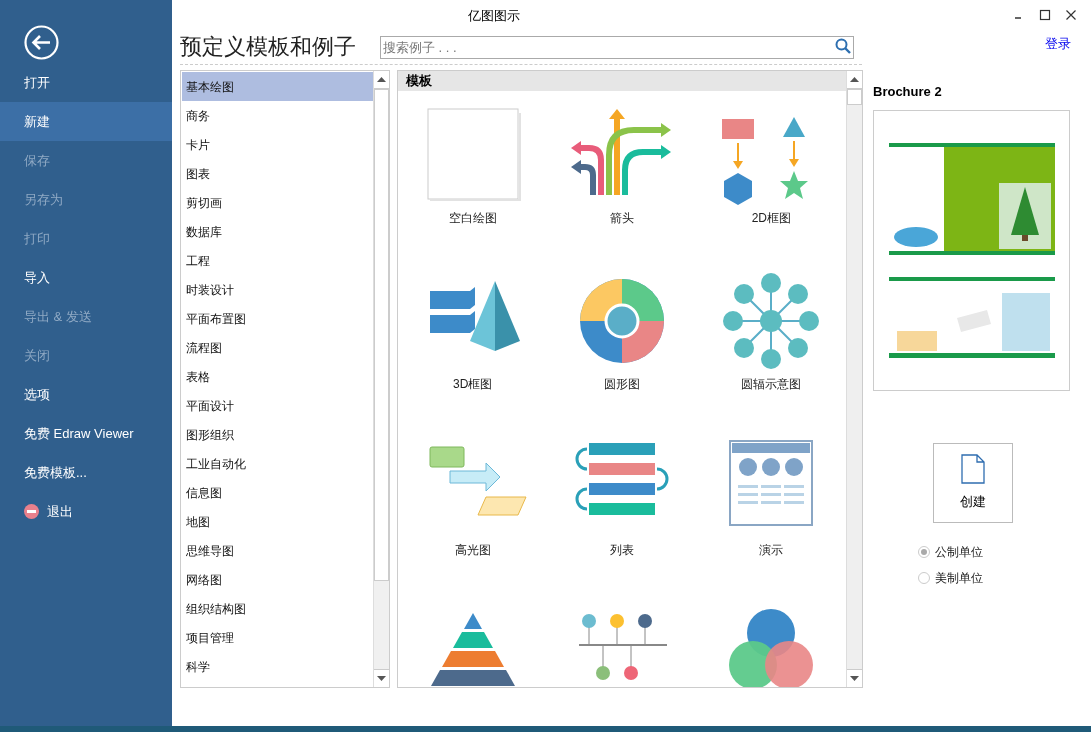 Image resolution: width=1091 pixels, height=732 pixels. I want to click on category-item: 组织结构图, so click(277, 608).